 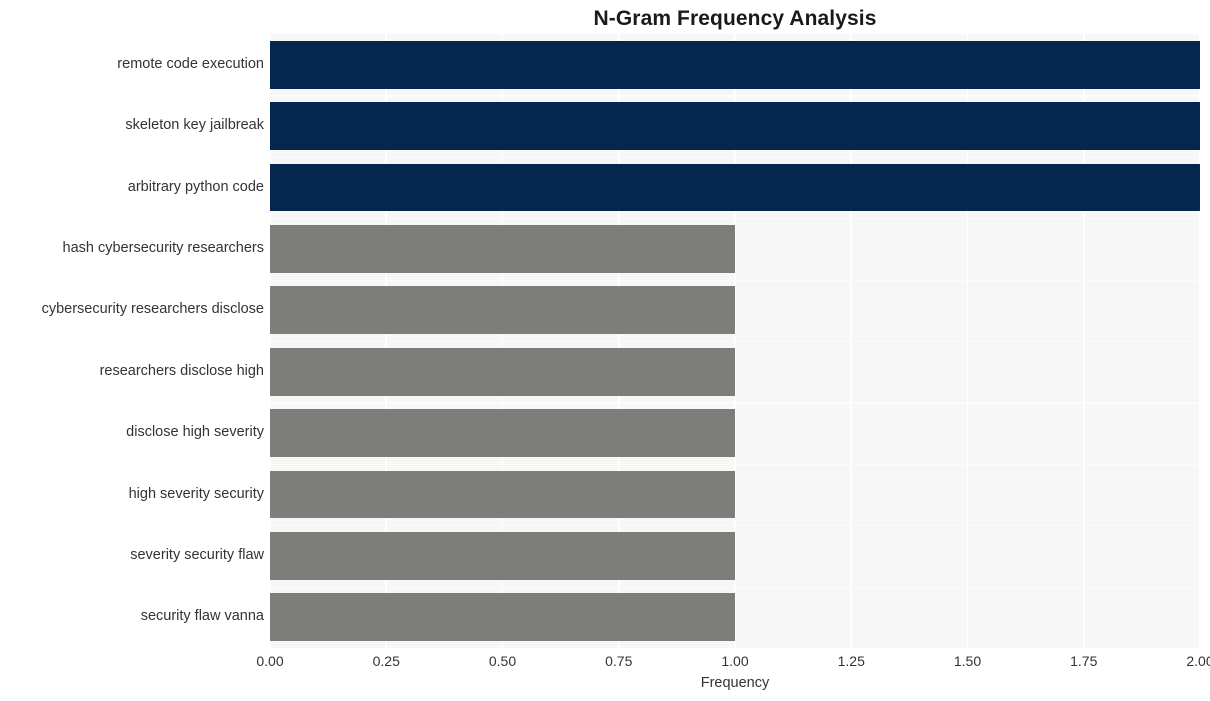 I want to click on x-axis-title: Frequency, so click(x=735, y=683).